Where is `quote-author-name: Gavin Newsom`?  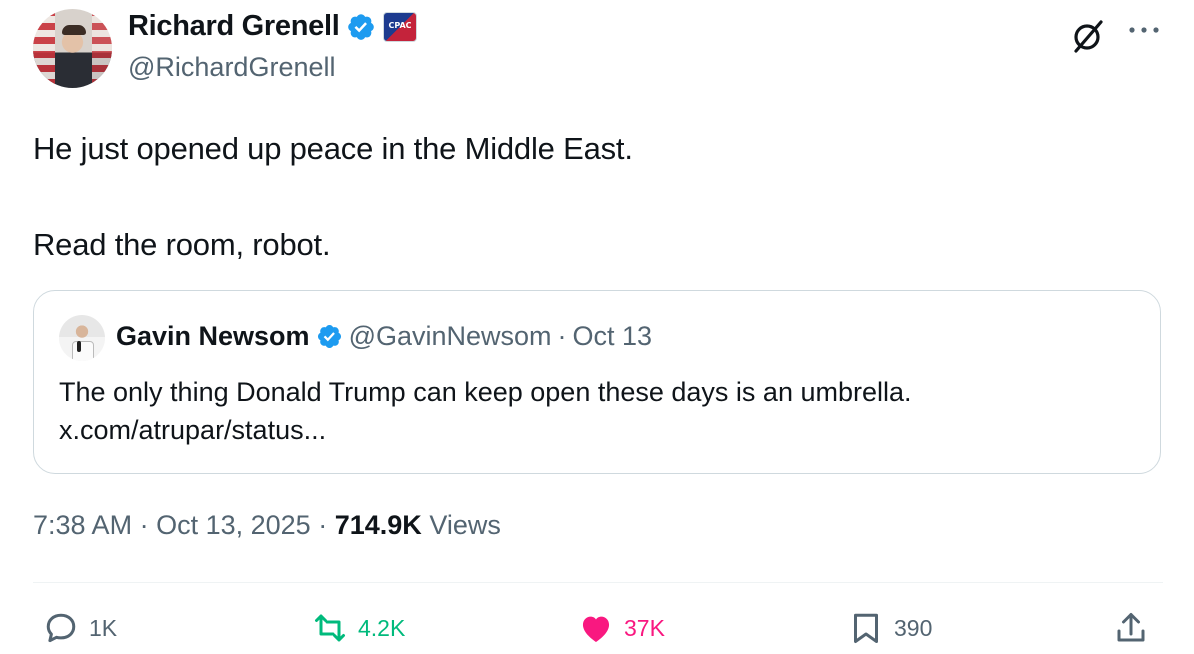
quote-author-name: Gavin Newsom is located at coordinates (213, 336).